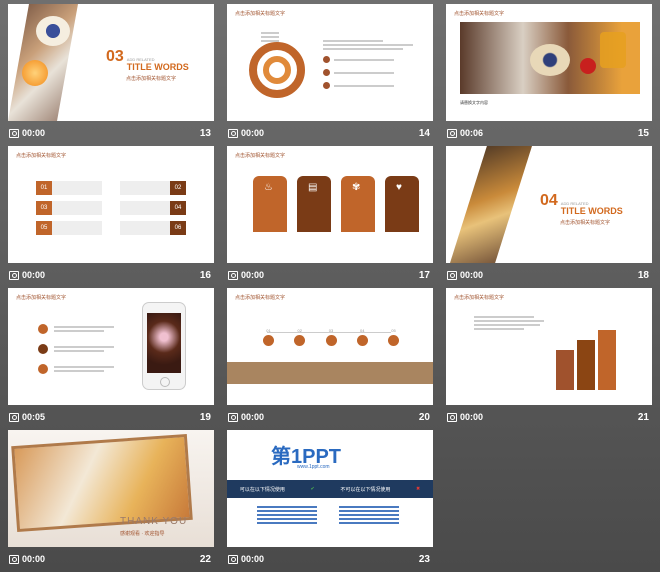 The width and height of the screenshot is (660, 572). Describe the element at coordinates (402, 204) in the screenshot. I see `card-4: ♥` at that location.